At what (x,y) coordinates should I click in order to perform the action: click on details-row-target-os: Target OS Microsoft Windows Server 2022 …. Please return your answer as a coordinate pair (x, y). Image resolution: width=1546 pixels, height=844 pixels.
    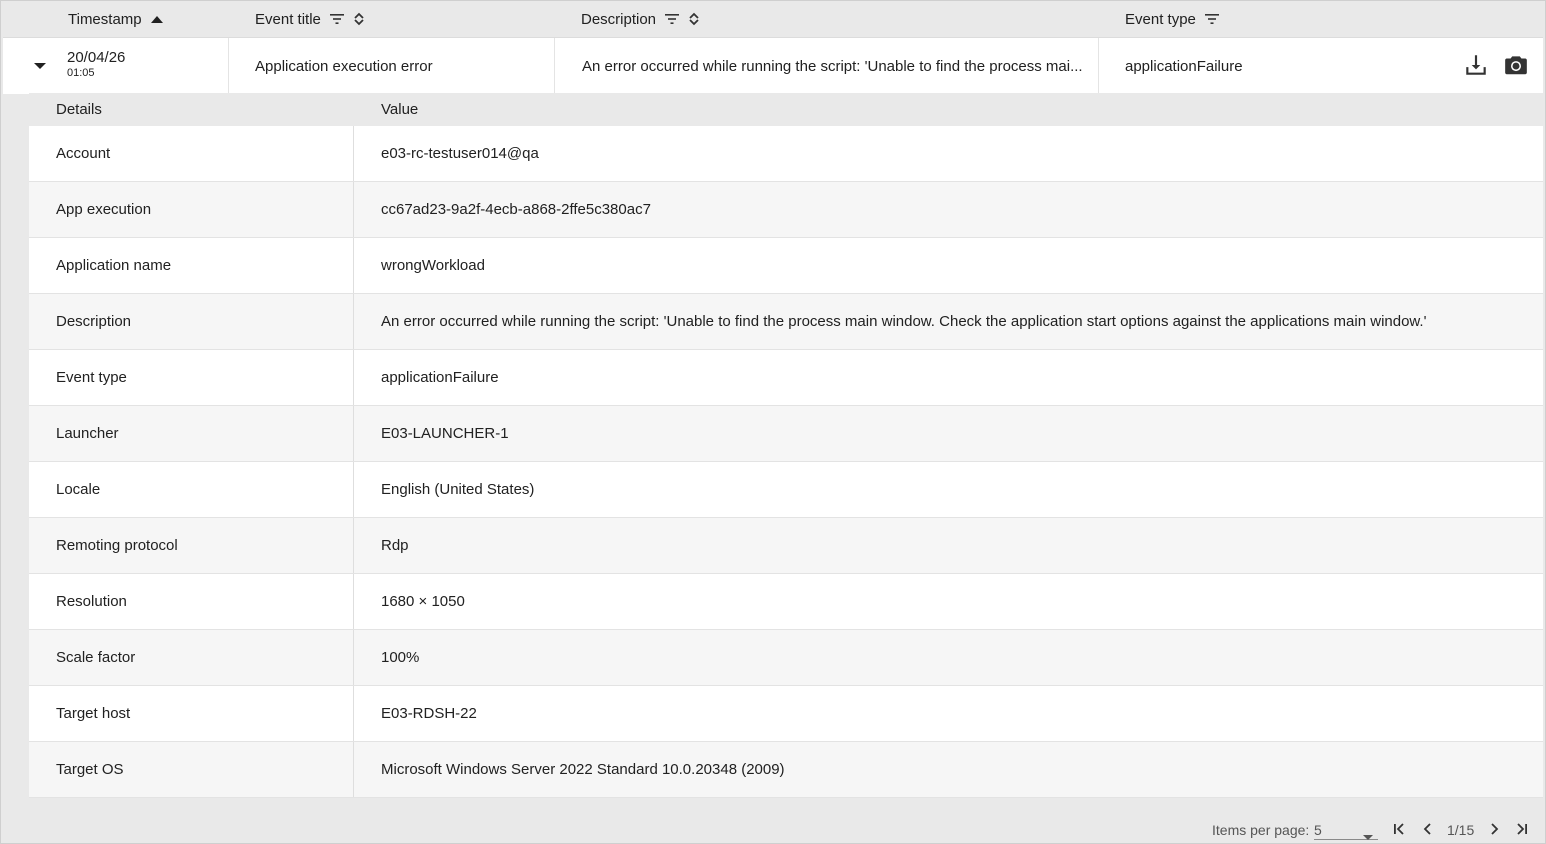
    Looking at the image, I should click on (786, 770).